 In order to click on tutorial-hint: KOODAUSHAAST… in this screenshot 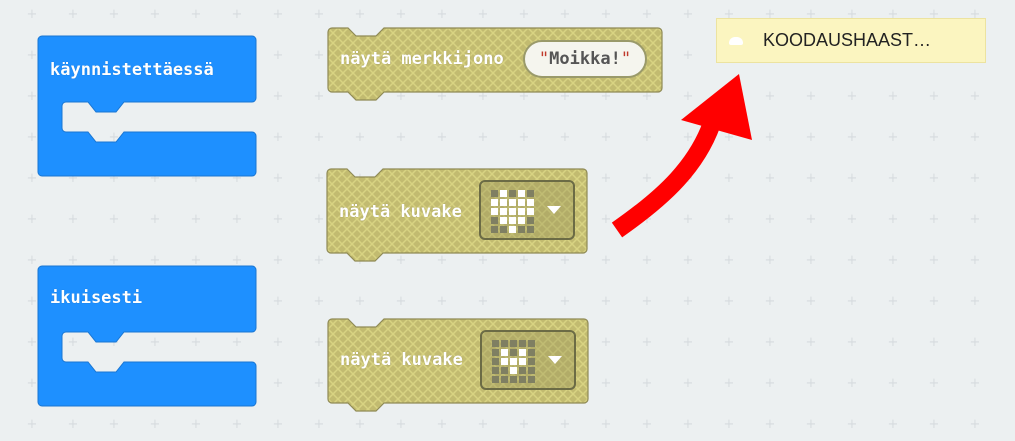, I will do `click(851, 40)`.